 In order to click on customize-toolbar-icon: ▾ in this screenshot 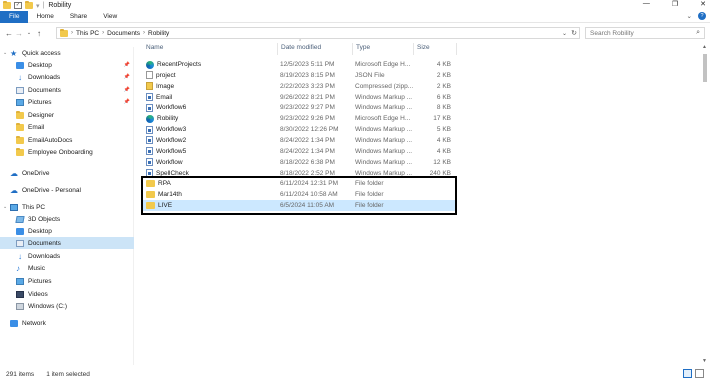, I will do `click(38, 6)`.